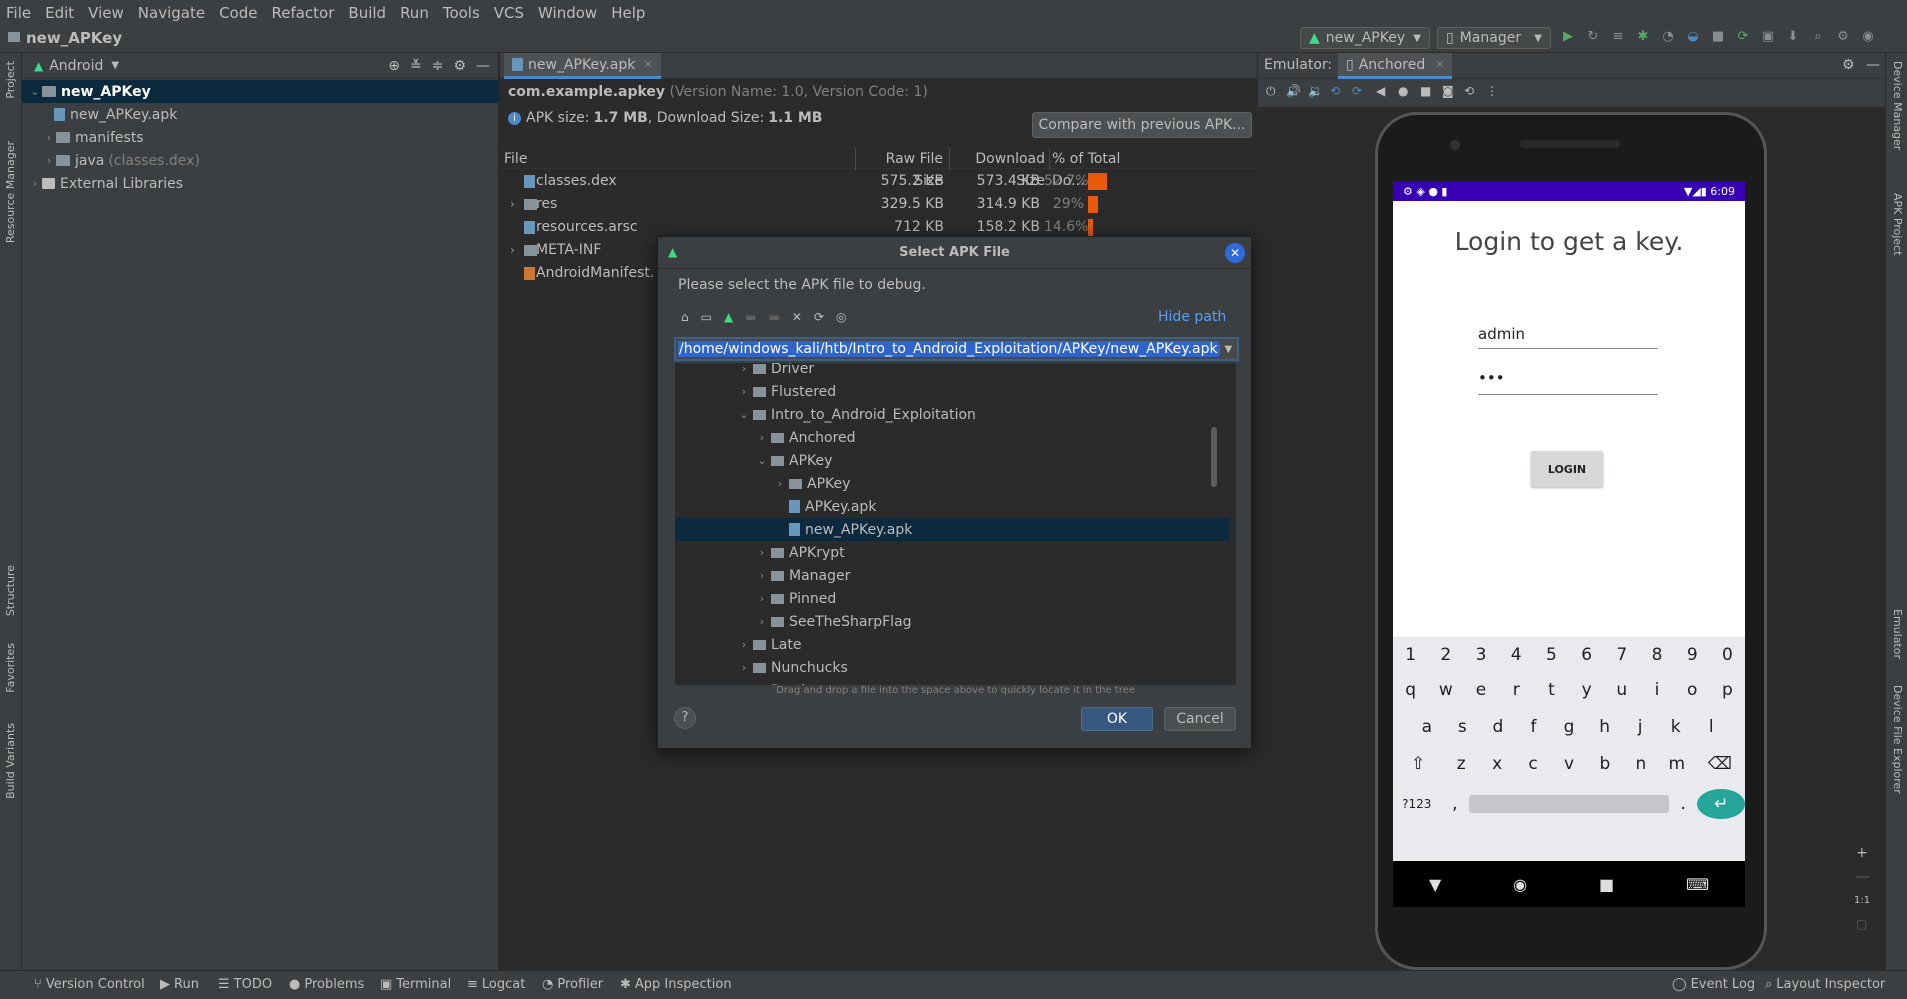  I want to click on rotate-right-icon: ⟳, so click(1357, 91).